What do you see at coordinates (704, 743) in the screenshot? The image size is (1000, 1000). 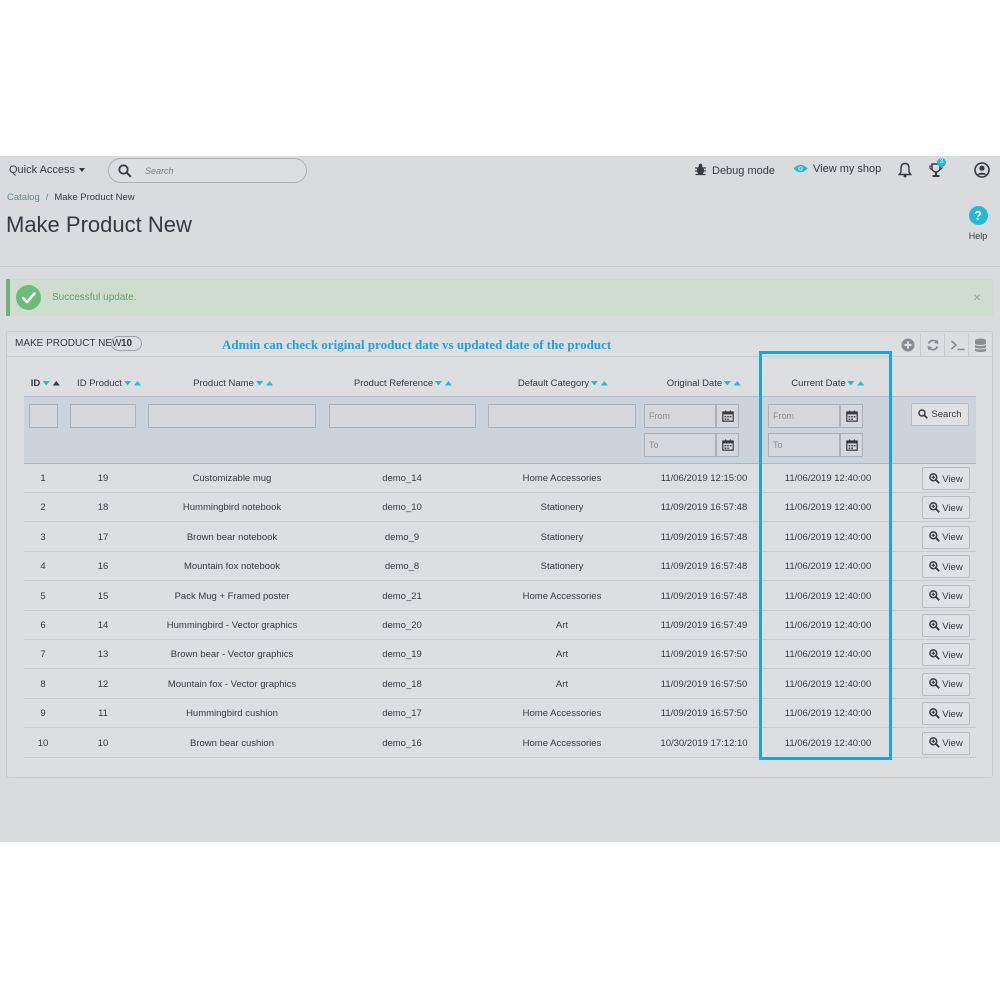 I see `cell-original-date: 10/30/2019 17:12:10` at bounding box center [704, 743].